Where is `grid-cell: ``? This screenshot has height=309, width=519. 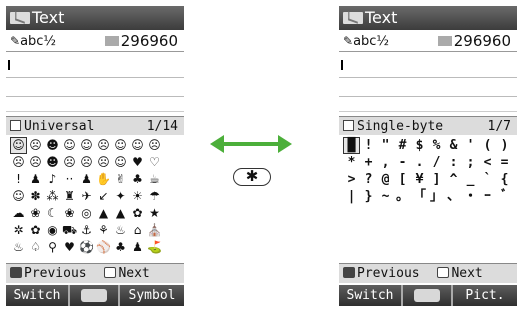
grid-cell: ` is located at coordinates (487, 179).